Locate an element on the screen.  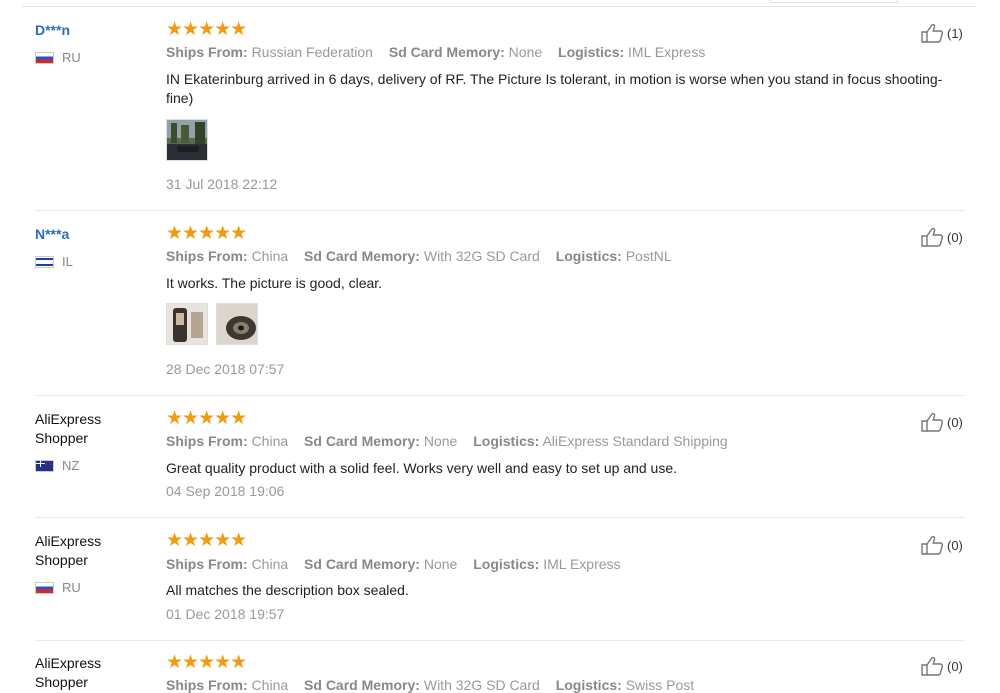
logistics-value: AliExpress Standard Shipping is located at coordinates (635, 441).